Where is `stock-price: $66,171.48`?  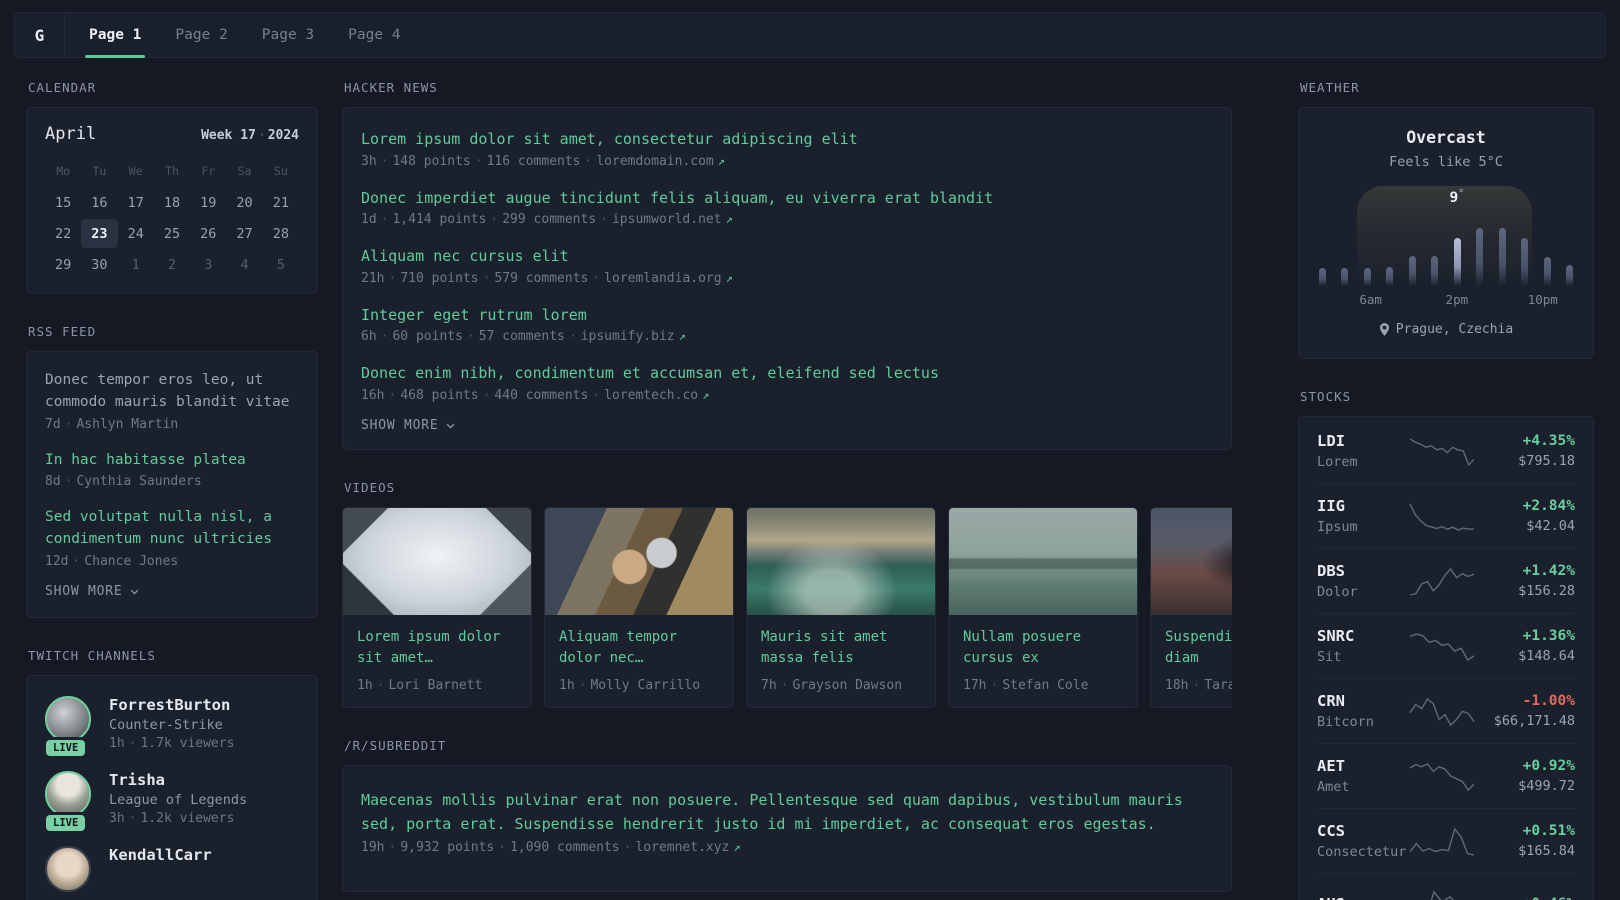 stock-price: $66,171.48 is located at coordinates (1534, 721).